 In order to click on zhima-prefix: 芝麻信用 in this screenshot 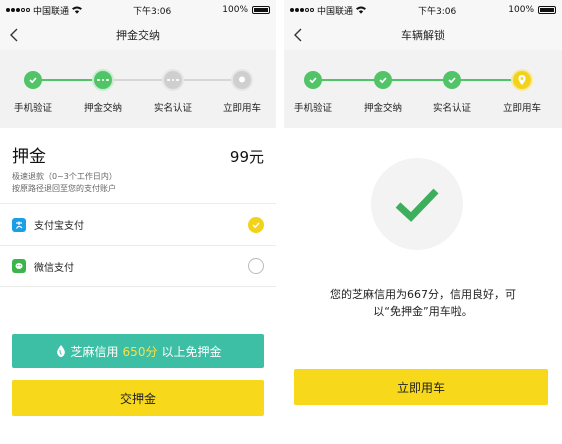, I will do `click(94, 351)`.